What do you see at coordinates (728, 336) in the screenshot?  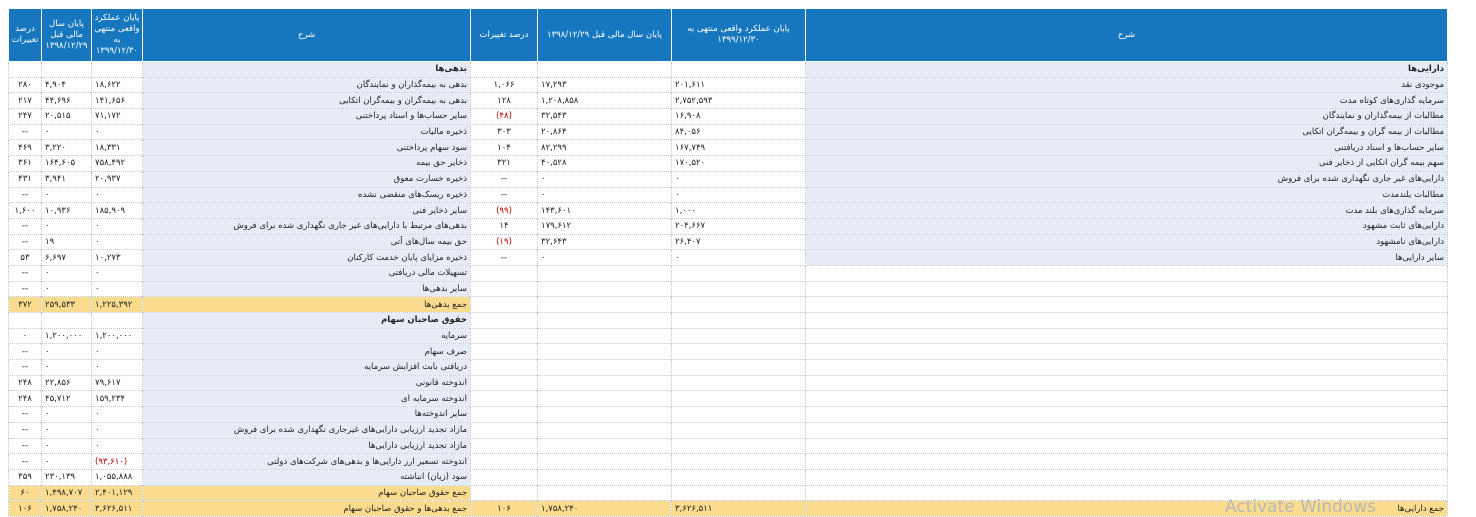 I see `table-row: سرمایه ۱,۲۰۰,۰۰۰ ۱,۲۰۰,۰۰۰ ۰` at bounding box center [728, 336].